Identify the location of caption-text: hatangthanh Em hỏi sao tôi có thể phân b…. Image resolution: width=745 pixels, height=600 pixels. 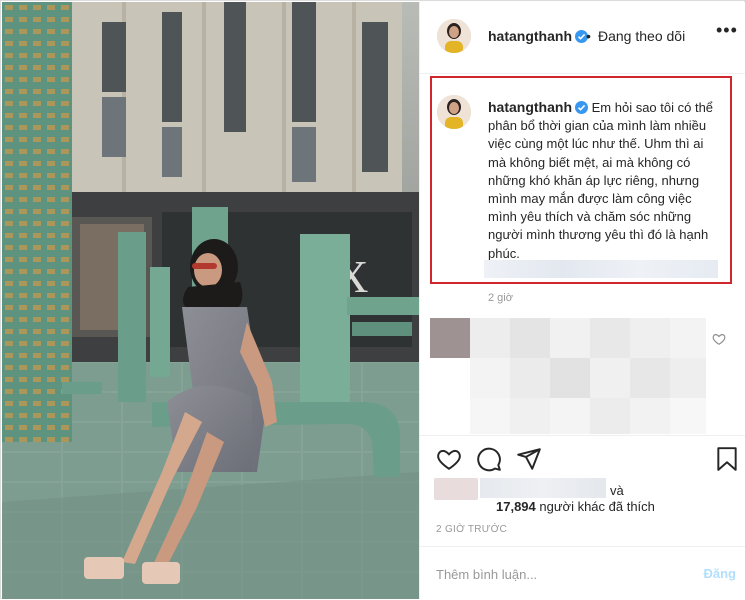
(603, 180).